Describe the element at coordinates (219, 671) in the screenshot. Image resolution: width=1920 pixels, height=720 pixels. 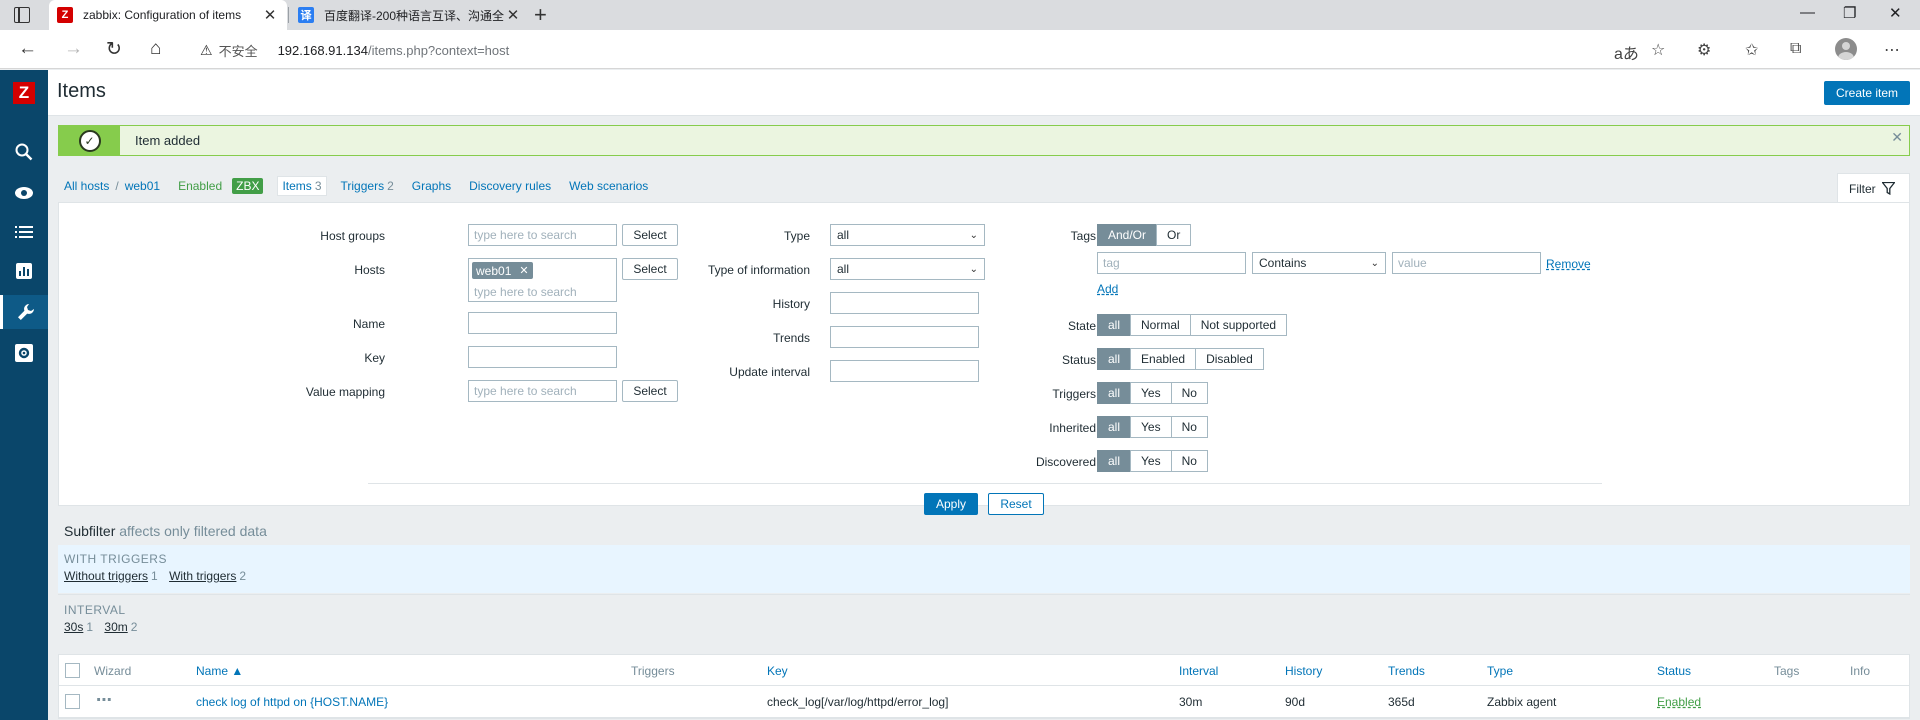
I see `header-name-sort: Name ▲` at that location.